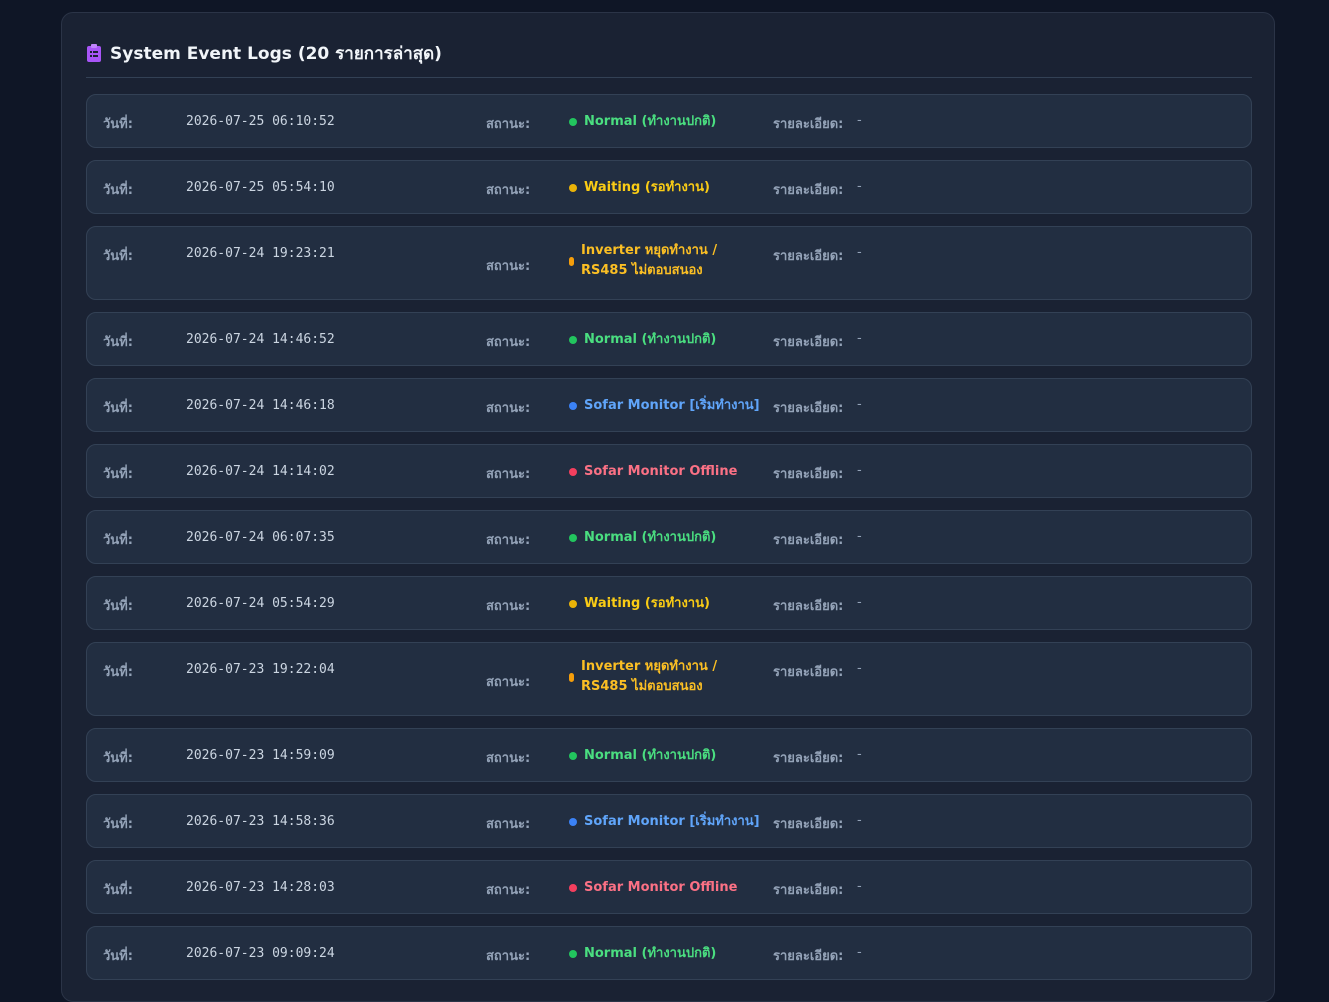 The image size is (1329, 1002). What do you see at coordinates (260, 187) in the screenshot?
I see `log-date: 2026-07-25 05:54:10` at bounding box center [260, 187].